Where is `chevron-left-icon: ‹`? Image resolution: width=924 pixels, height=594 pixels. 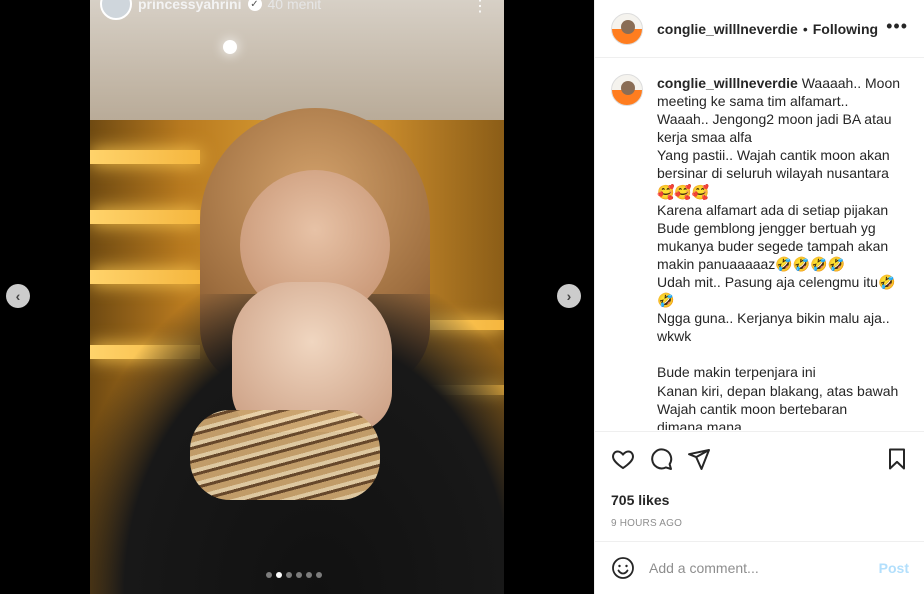 chevron-left-icon: ‹ is located at coordinates (18, 296).